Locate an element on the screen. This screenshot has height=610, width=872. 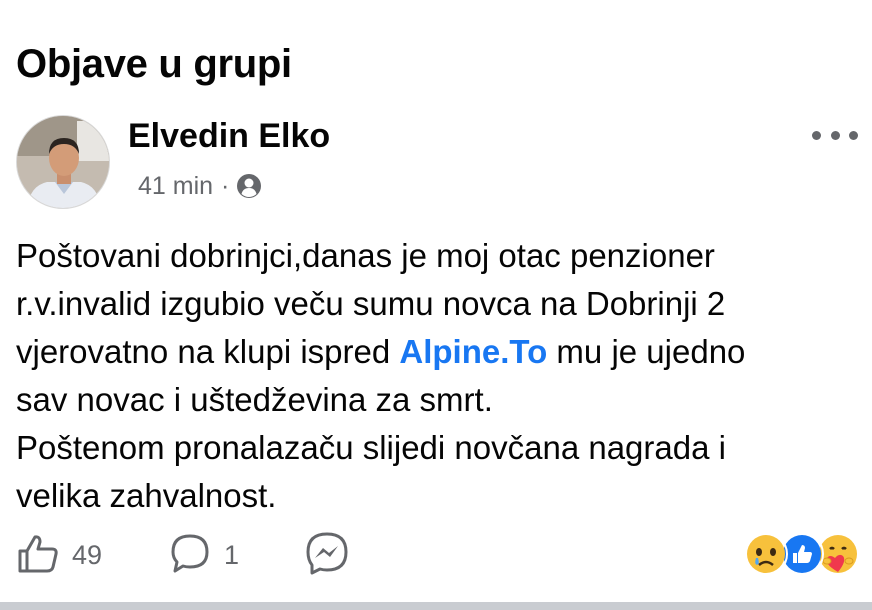
post-time: 41 min is located at coordinates (175, 186).